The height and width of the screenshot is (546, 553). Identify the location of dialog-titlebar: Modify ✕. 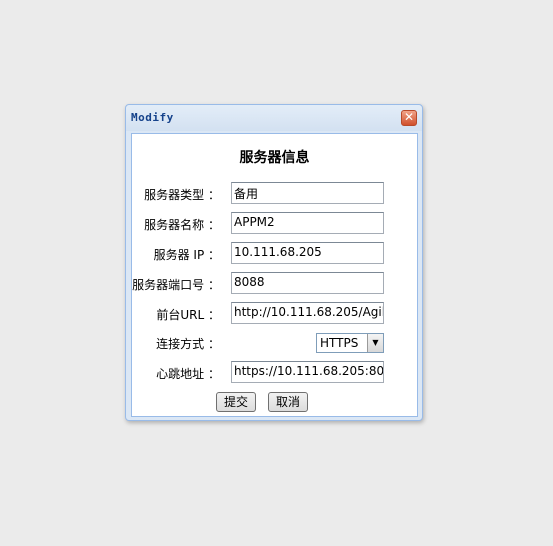
(274, 118).